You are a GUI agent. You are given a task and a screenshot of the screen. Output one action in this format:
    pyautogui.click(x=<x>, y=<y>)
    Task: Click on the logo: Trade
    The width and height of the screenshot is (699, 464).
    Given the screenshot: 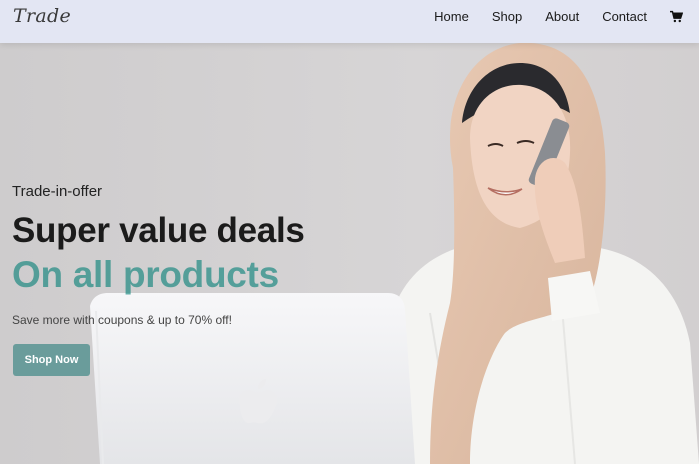 What is the action you would take?
    pyautogui.click(x=42, y=16)
    